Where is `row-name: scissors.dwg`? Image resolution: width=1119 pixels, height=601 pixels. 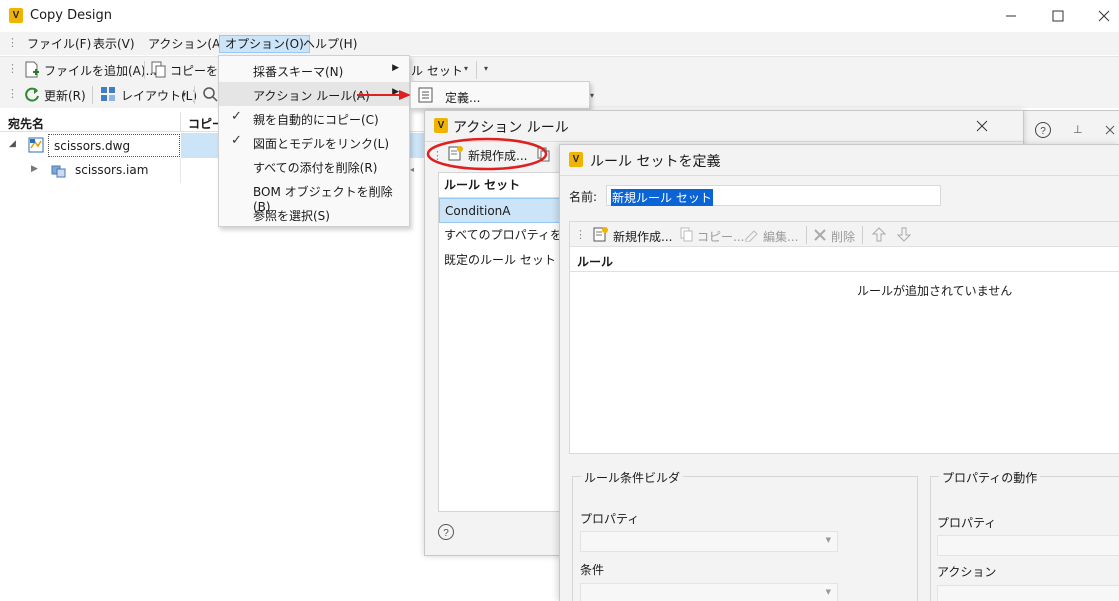
row-name: scissors.dwg is located at coordinates (92, 146).